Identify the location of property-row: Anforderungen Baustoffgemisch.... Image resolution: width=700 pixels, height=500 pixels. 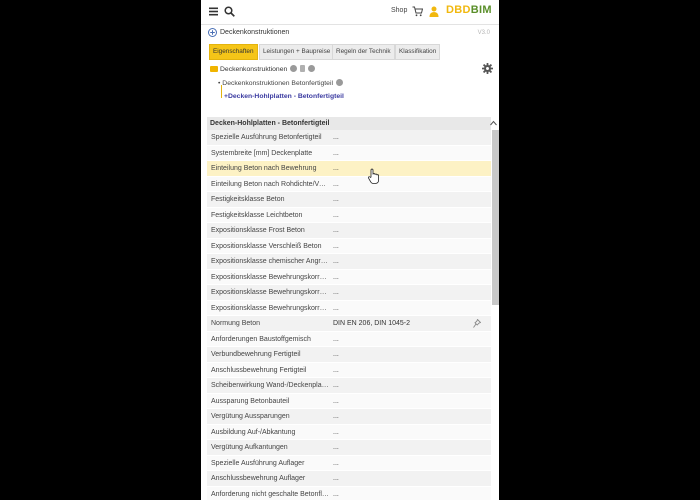
(349, 339).